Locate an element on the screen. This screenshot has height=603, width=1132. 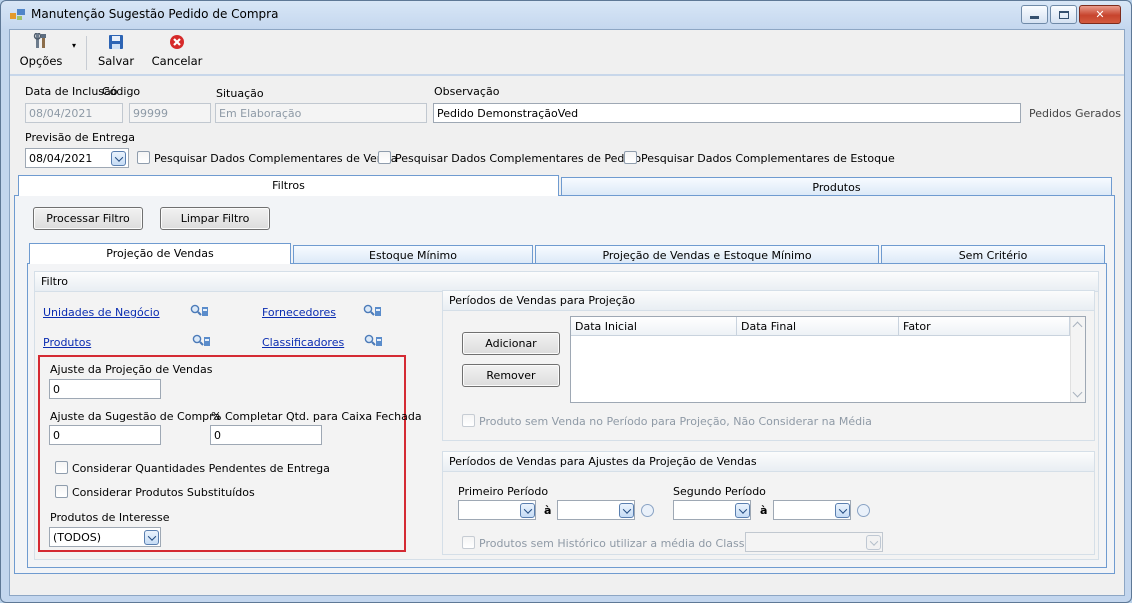
observacao-field: Pedido DemonstraçãoVed is located at coordinates (727, 113).